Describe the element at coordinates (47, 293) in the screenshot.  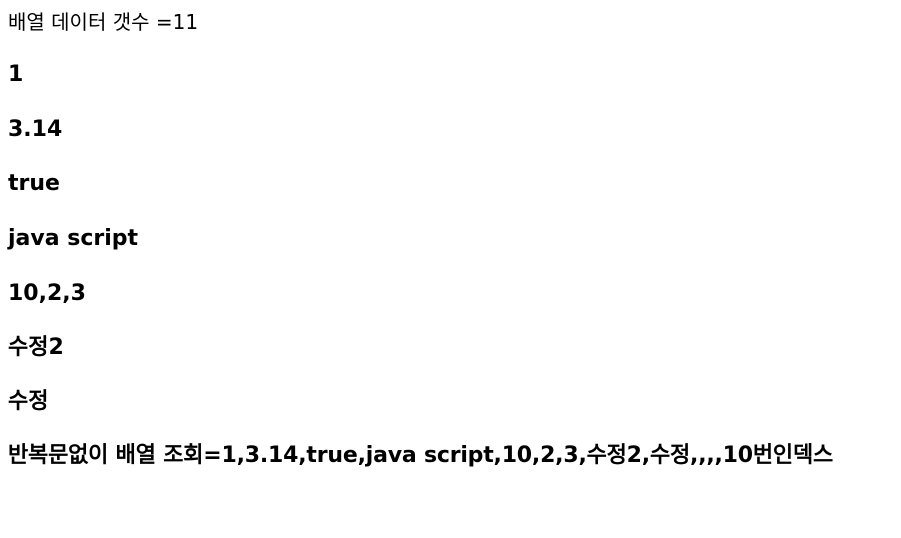
I see `array-item-4: 10,2,3` at that location.